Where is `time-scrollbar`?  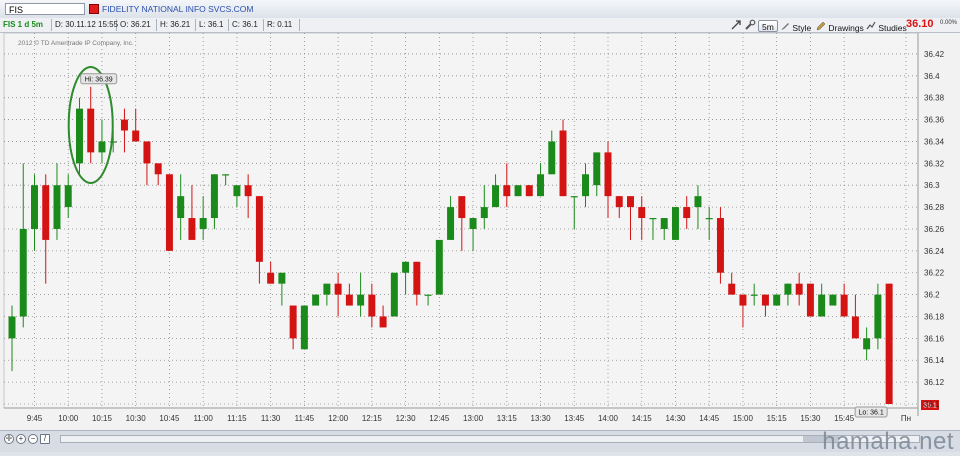
time-scrollbar is located at coordinates (490, 439).